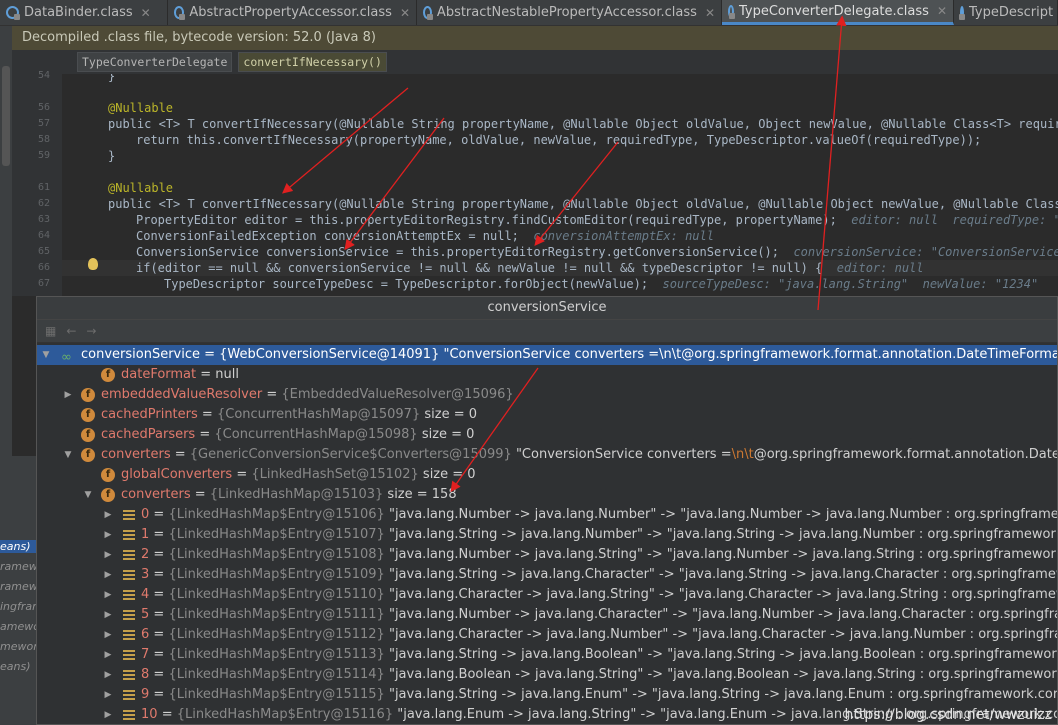  Describe the element at coordinates (838, 12) in the screenshot. I see `tab-type-converter-delegate: TypeConverterDelegate.class ✕` at that location.